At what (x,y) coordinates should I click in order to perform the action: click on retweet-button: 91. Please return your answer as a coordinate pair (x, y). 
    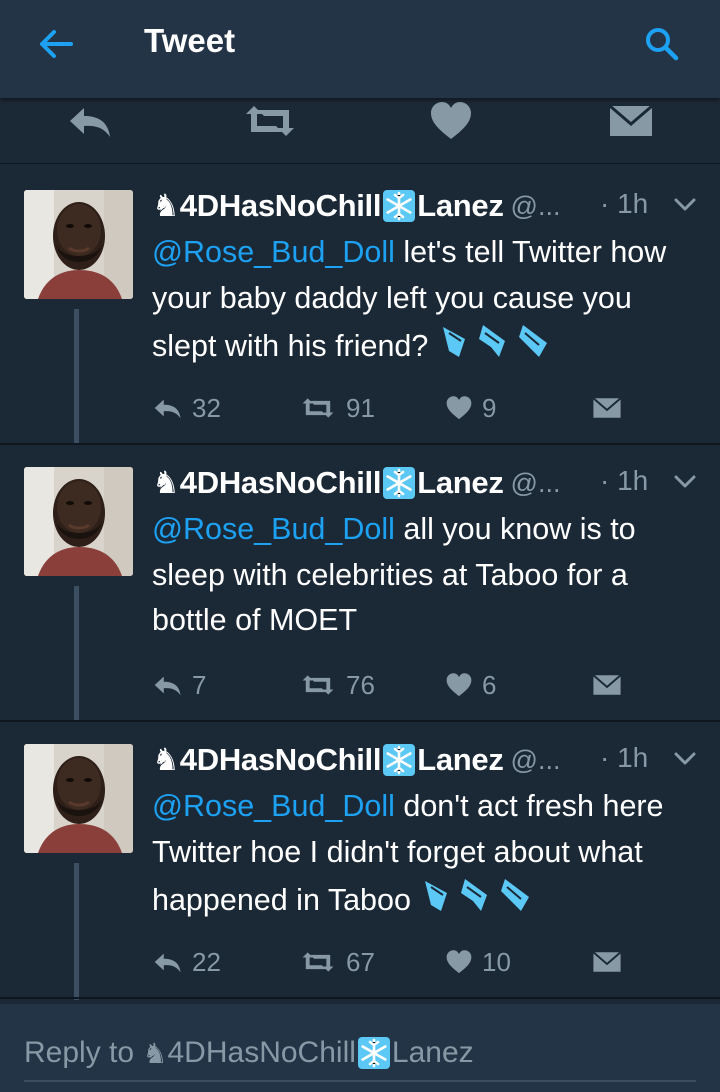
    Looking at the image, I should click on (337, 408).